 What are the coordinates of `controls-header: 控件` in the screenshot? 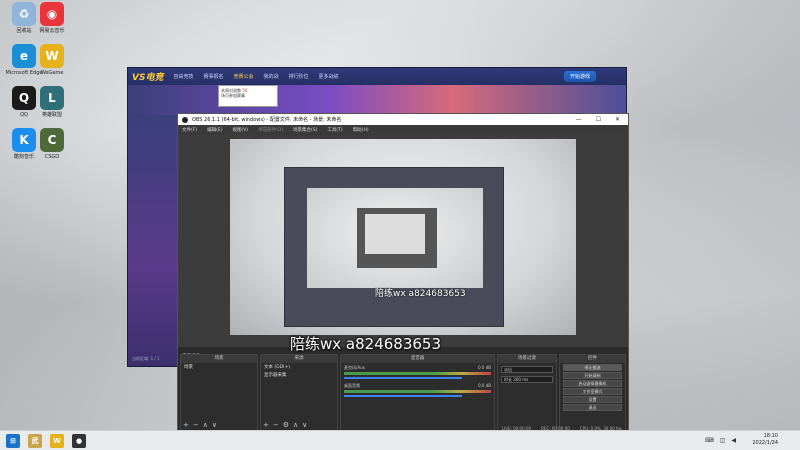 It's located at (592, 359).